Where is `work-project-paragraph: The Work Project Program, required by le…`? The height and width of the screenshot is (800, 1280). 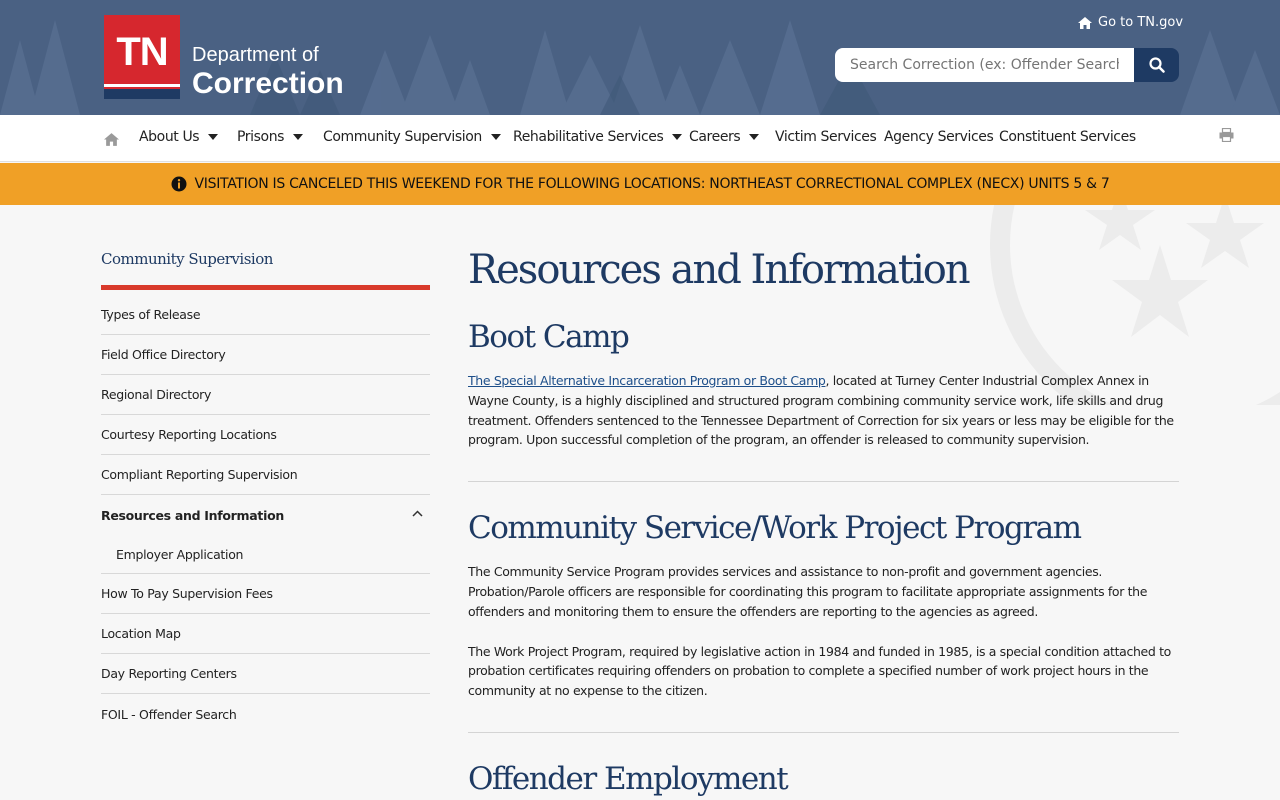 work-project-paragraph: The Work Project Program, required by le… is located at coordinates (819, 671).